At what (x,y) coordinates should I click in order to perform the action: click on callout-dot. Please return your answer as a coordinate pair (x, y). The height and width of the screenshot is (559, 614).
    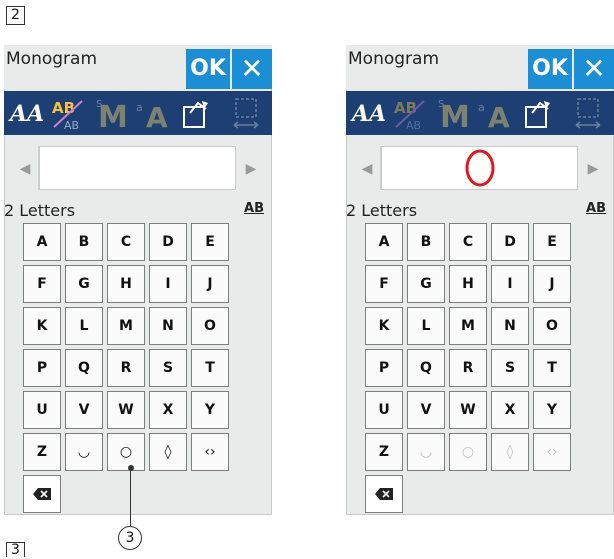
    Looking at the image, I should click on (131, 468).